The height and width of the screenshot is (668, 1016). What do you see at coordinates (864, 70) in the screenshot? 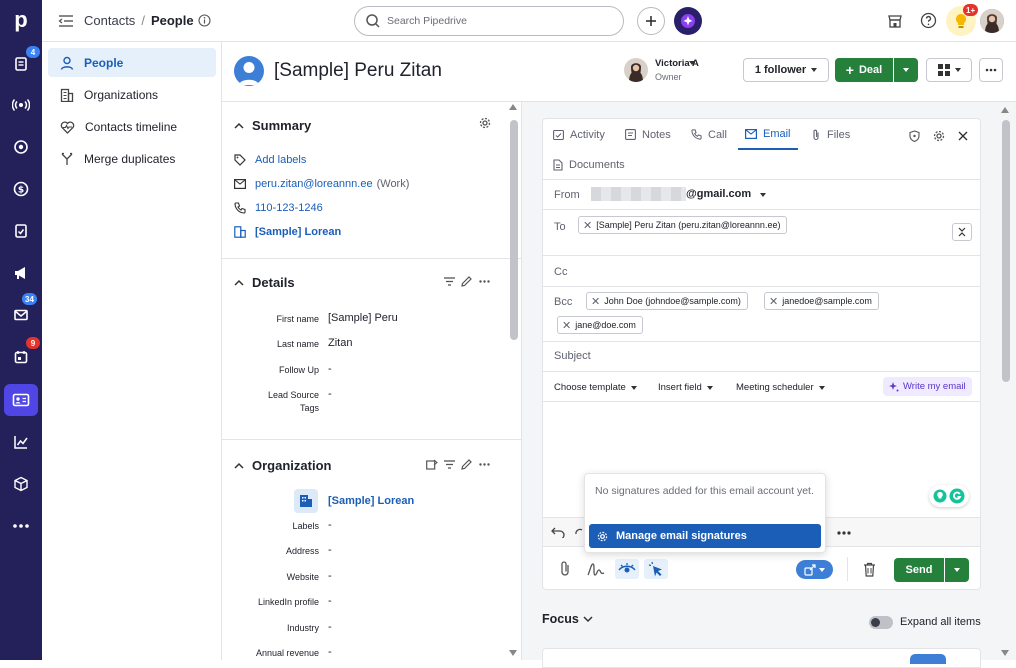
I see `add-deal-button: + Deal` at bounding box center [864, 70].